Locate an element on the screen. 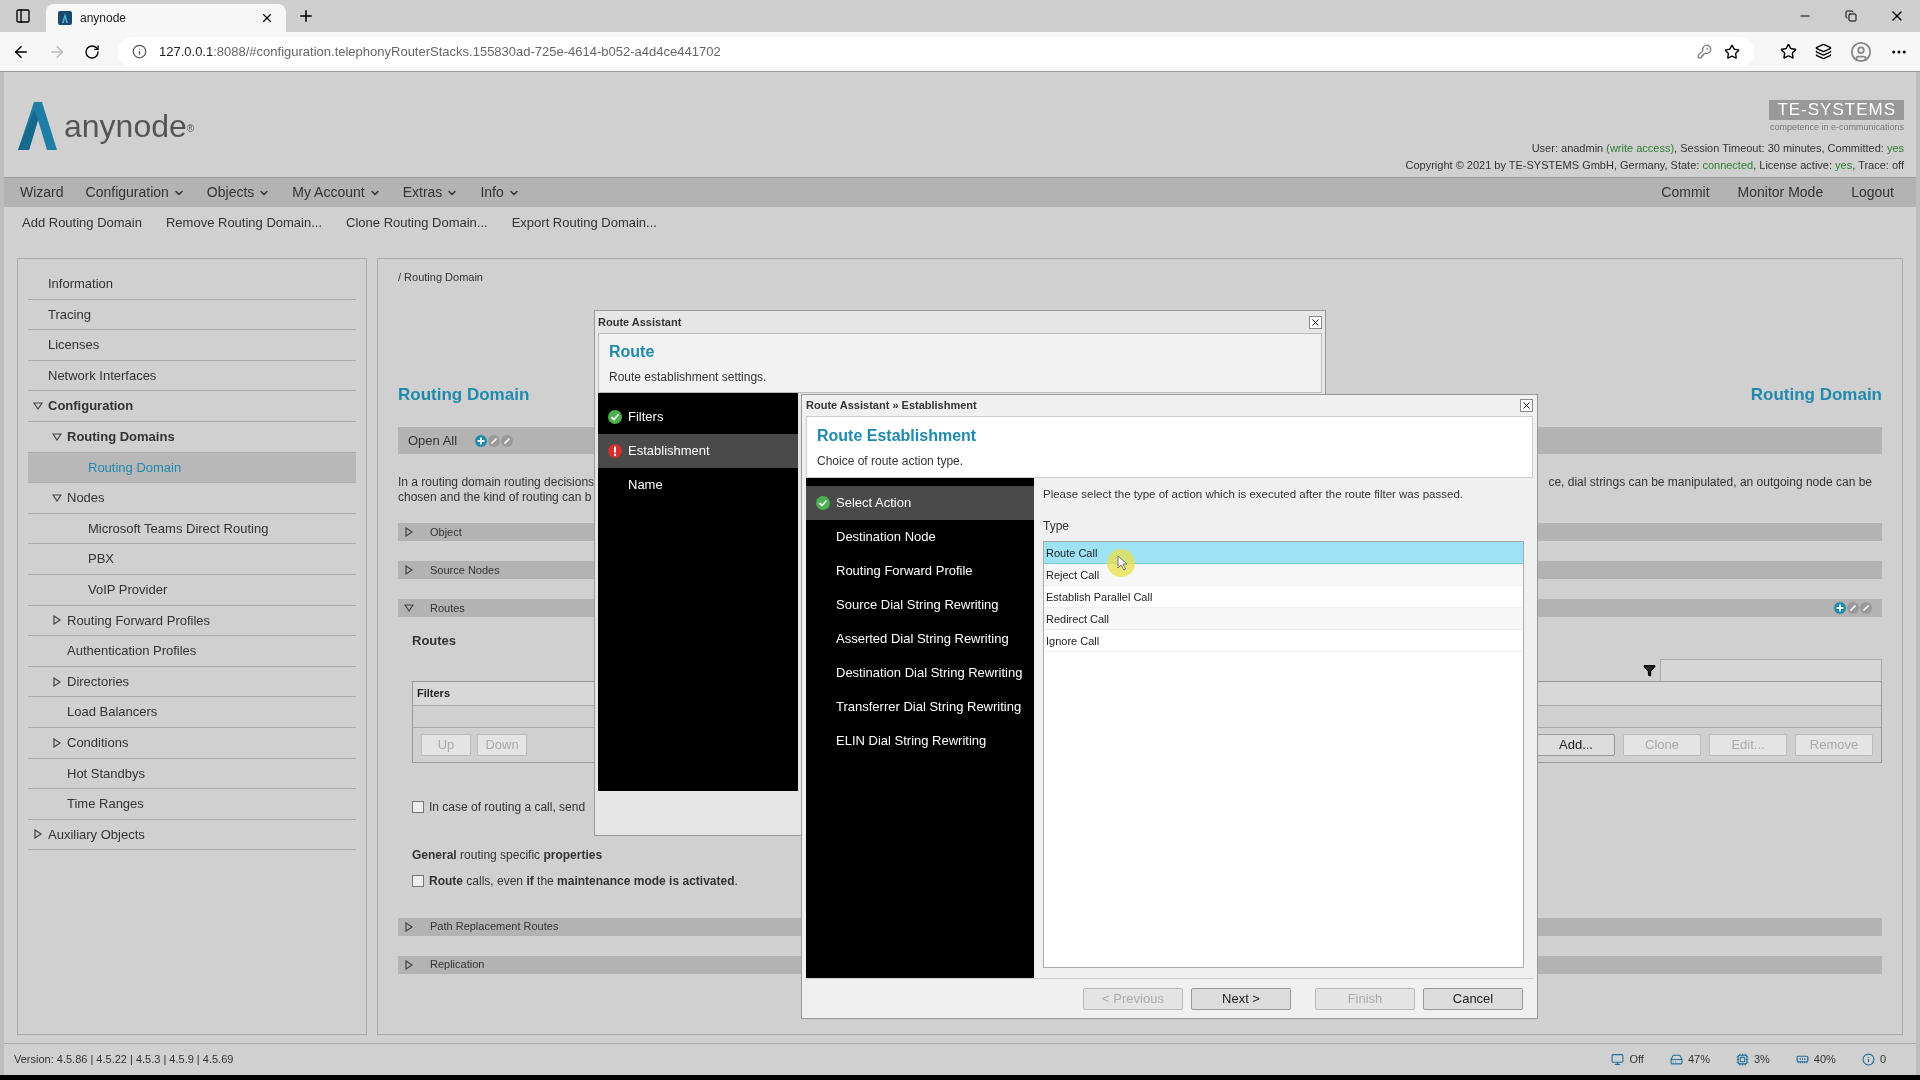  check-icon is located at coordinates (615, 417).